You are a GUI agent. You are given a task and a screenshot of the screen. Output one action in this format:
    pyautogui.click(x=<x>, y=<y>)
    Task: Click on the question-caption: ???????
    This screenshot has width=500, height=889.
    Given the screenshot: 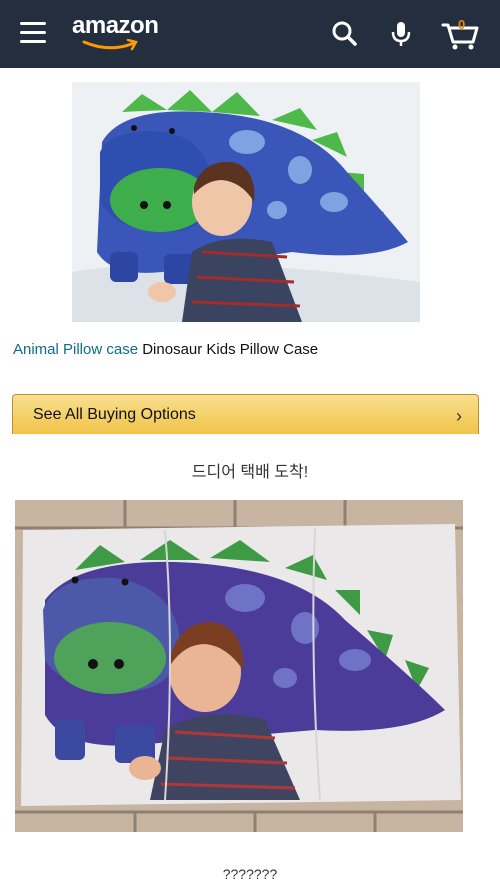 What is the action you would take?
    pyautogui.click(x=250, y=874)
    